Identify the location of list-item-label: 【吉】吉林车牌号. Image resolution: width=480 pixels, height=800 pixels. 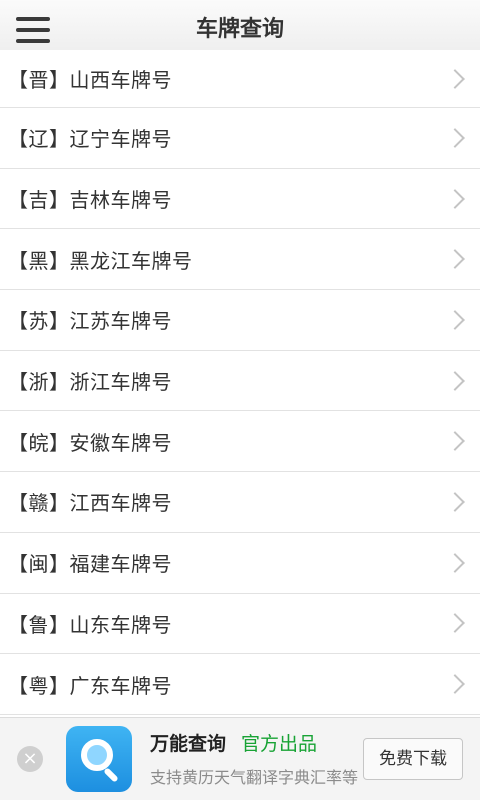
(90, 200).